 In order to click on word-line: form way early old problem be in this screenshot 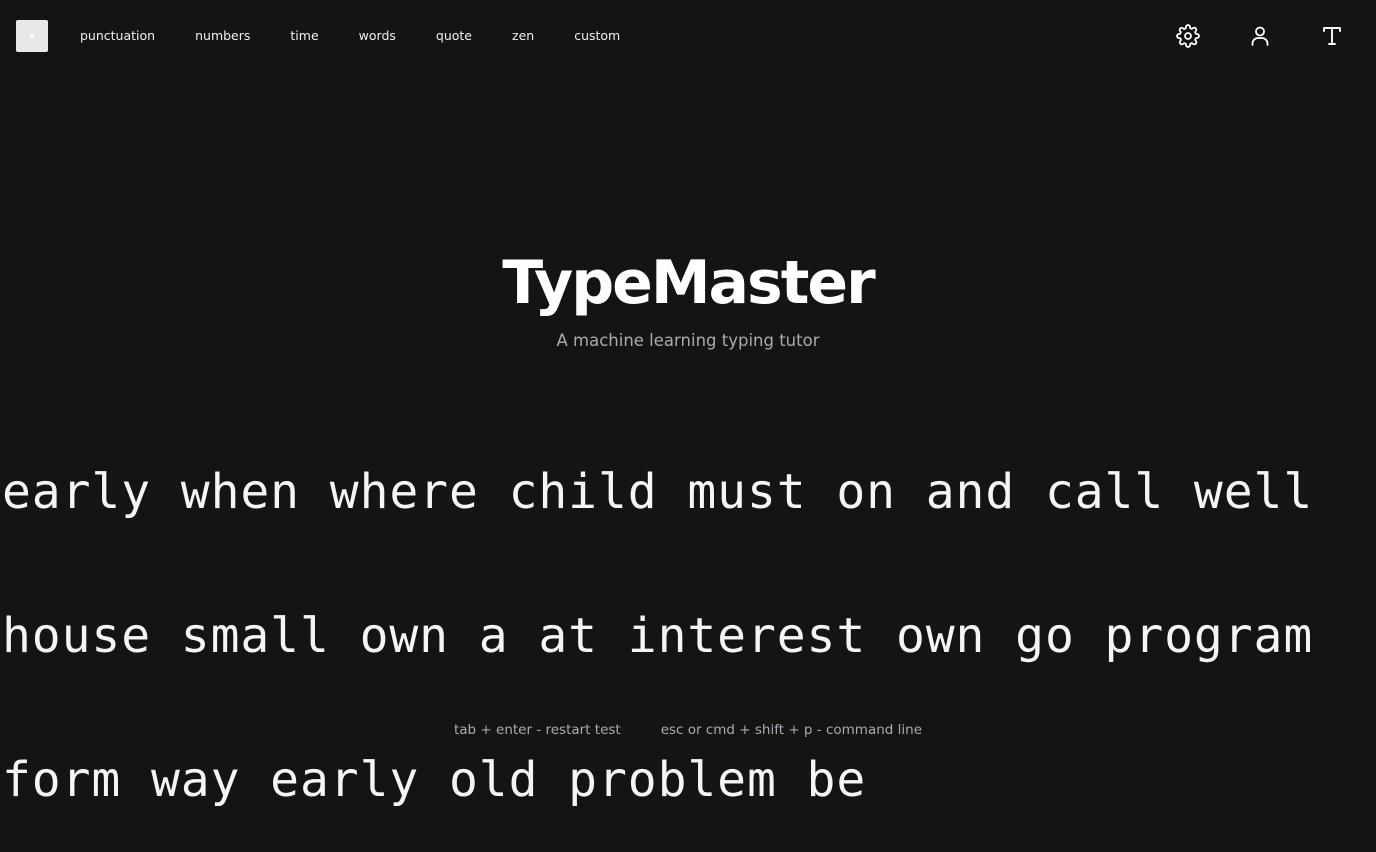, I will do `click(434, 780)`.